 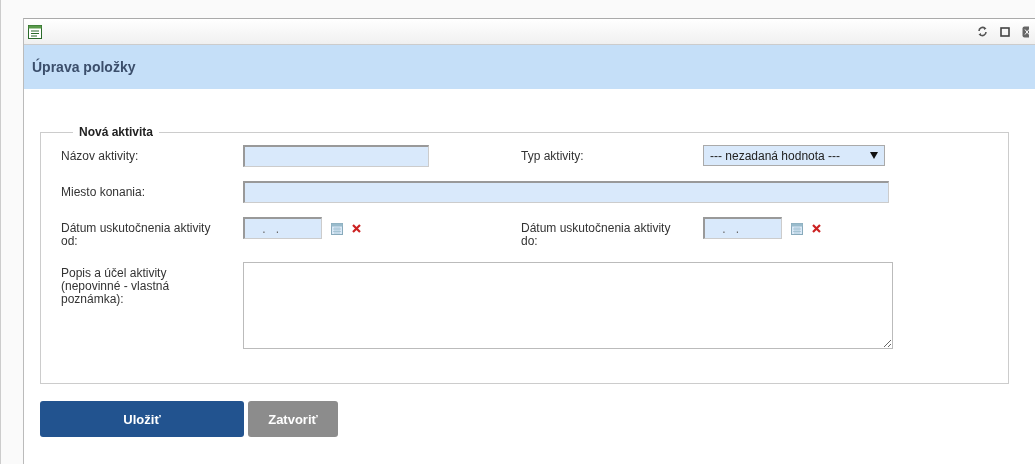 I want to click on dialog-title: Úprava položky, so click(x=84, y=67).